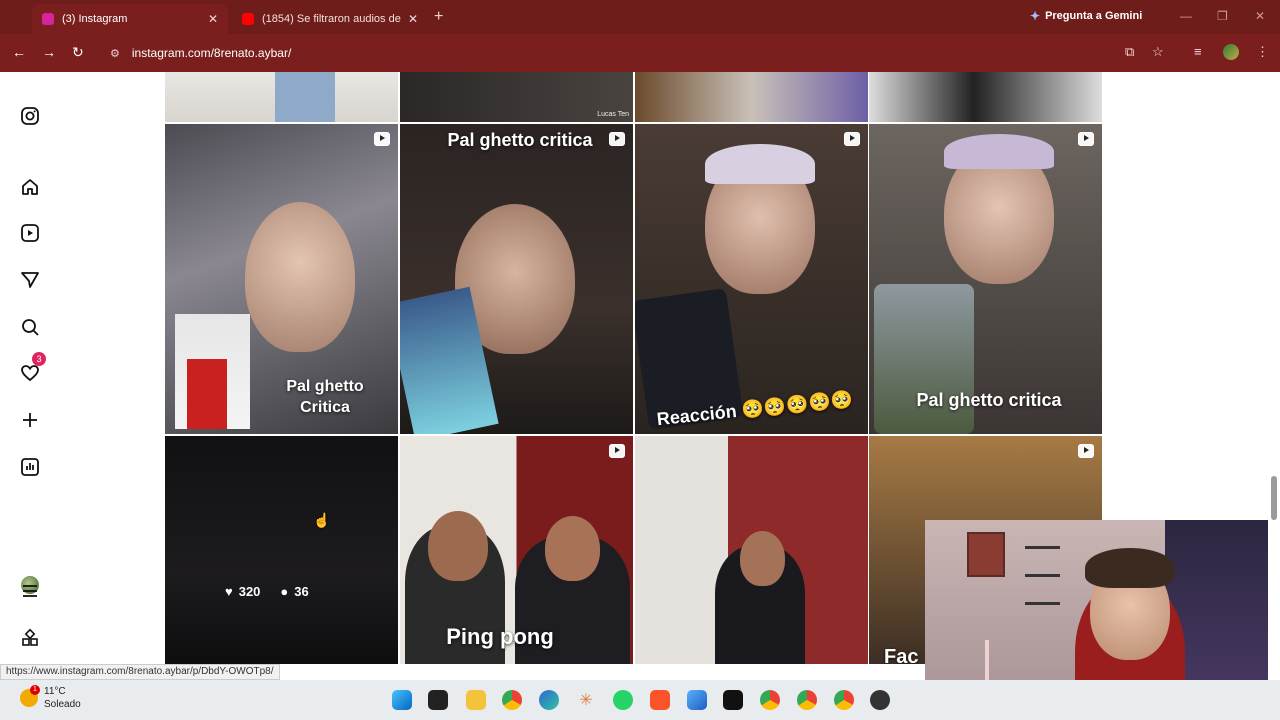 Image resolution: width=1280 pixels, height=720 pixels. Describe the element at coordinates (516, 97) in the screenshot. I see `post-thumbnail: Lucas Ten` at that location.